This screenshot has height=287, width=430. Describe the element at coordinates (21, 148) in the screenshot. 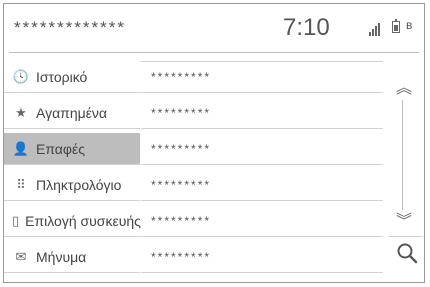

I see `person-icon: 👤` at that location.